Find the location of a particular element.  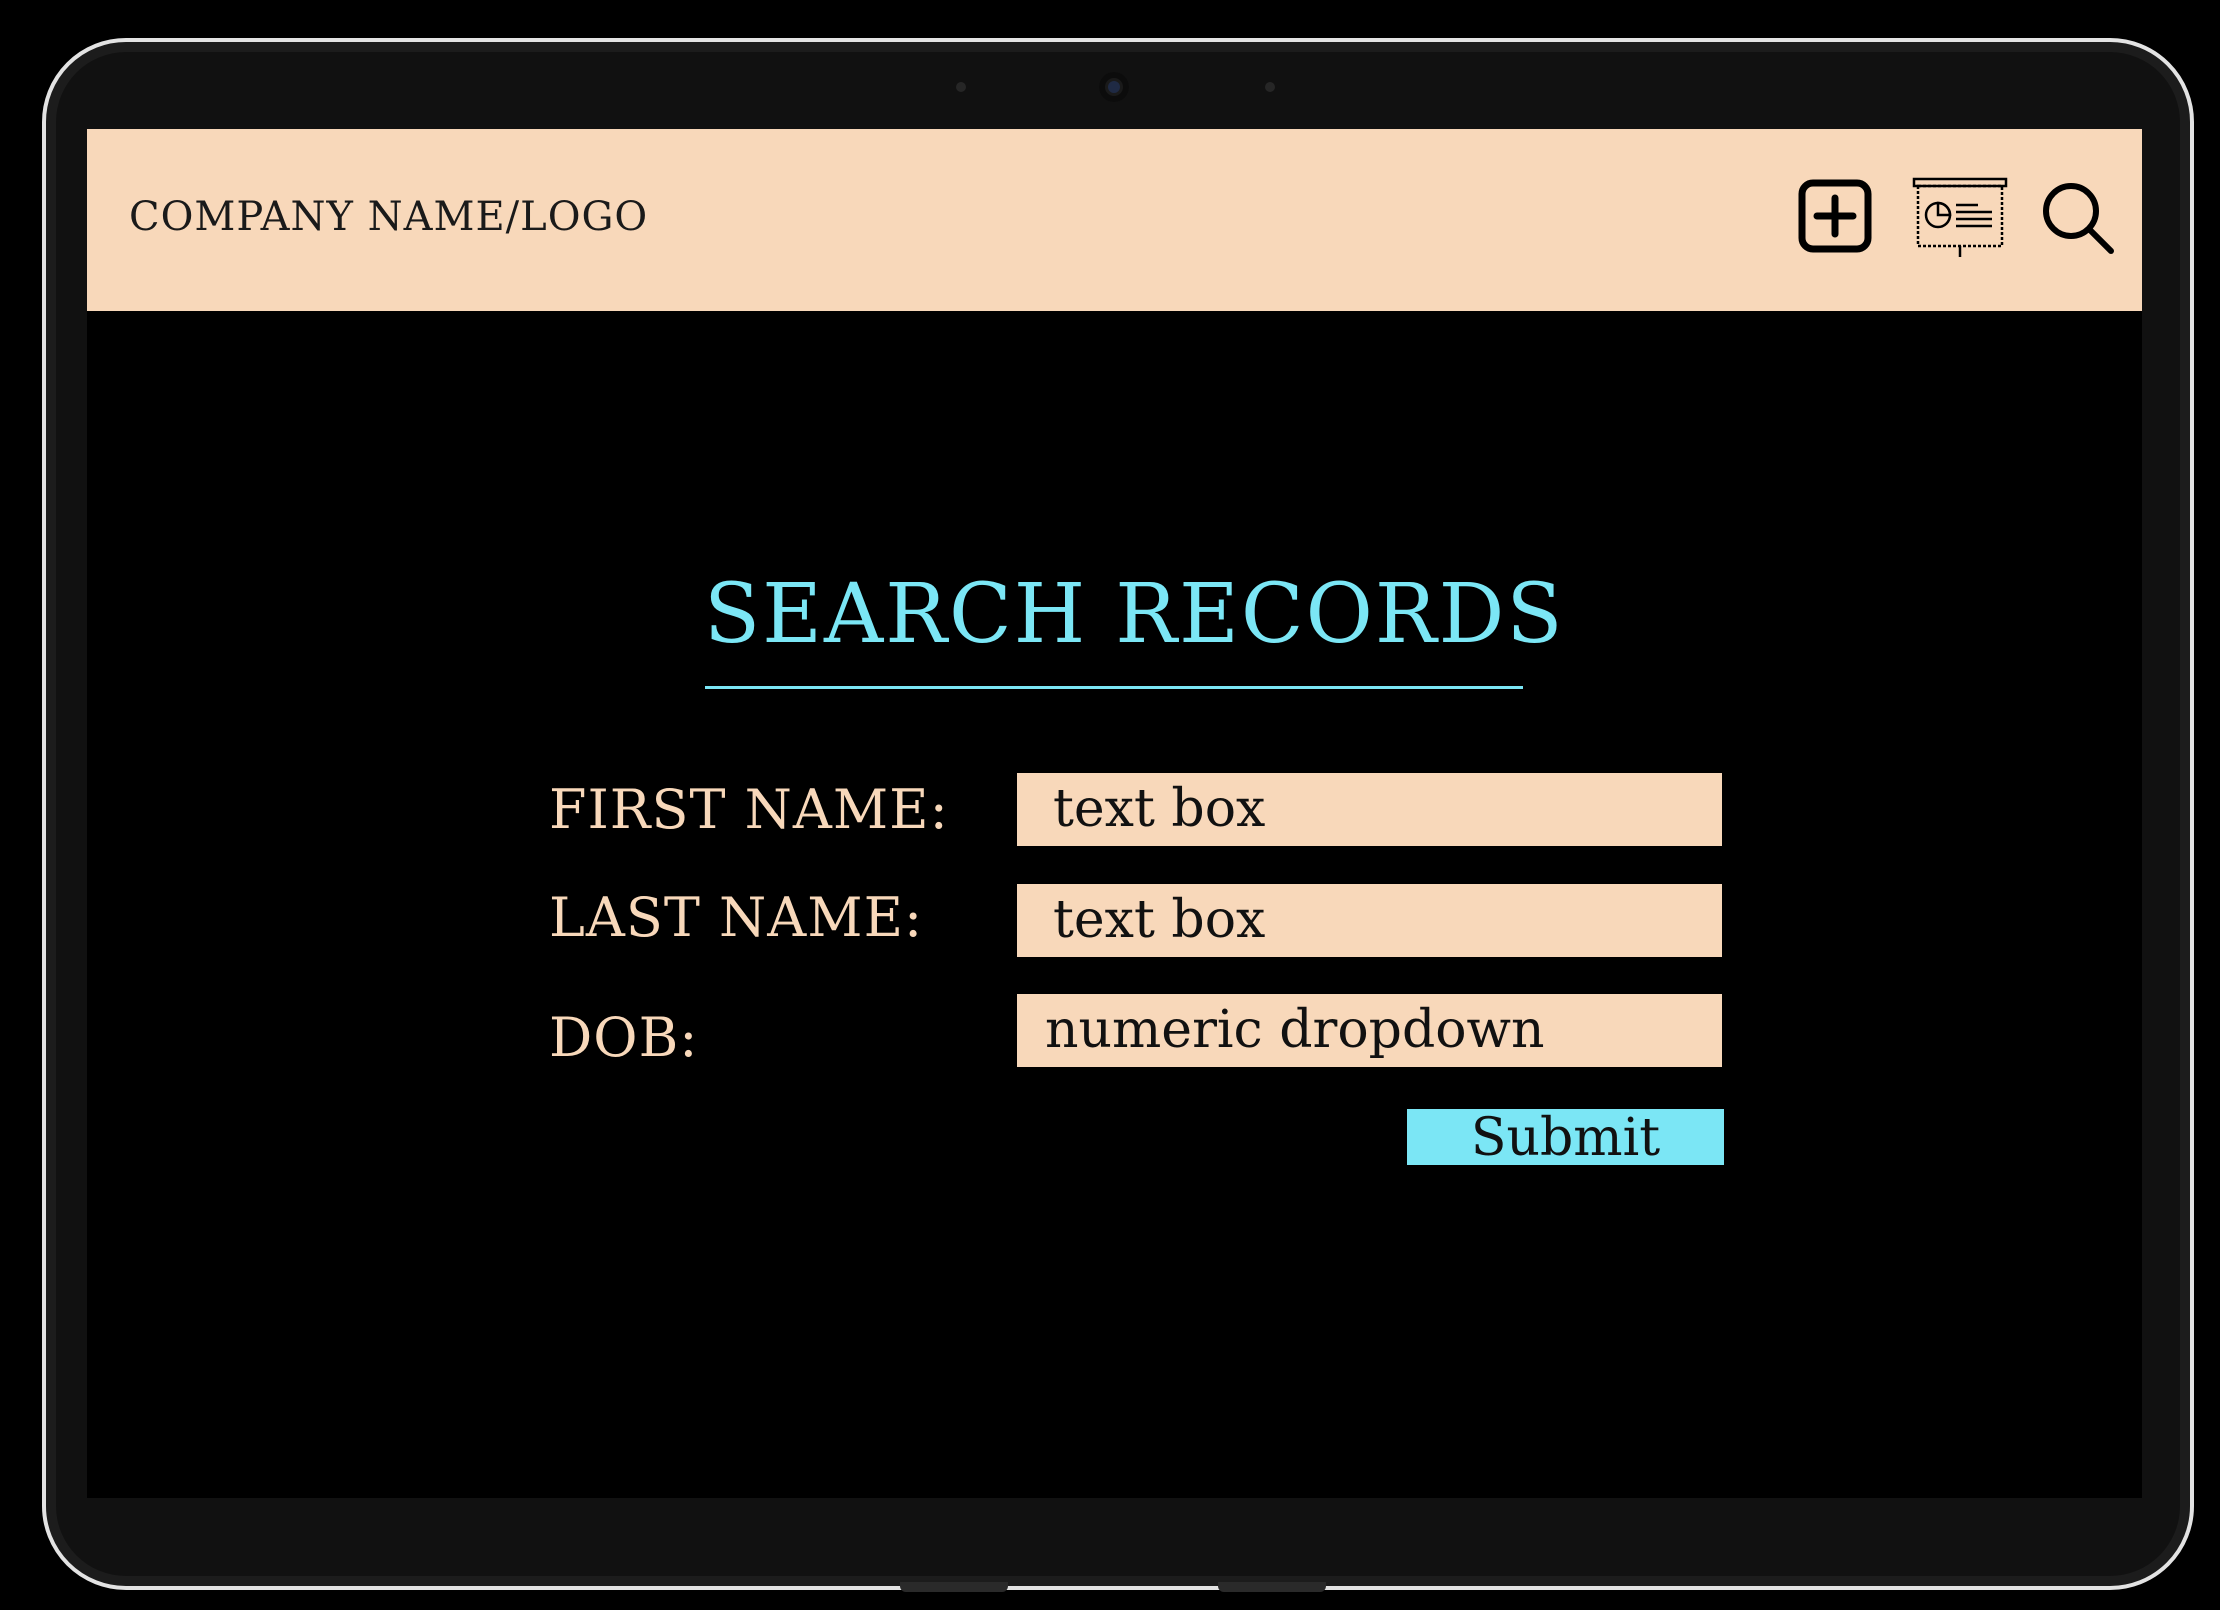

last-name-input: text box is located at coordinates (1369, 920).